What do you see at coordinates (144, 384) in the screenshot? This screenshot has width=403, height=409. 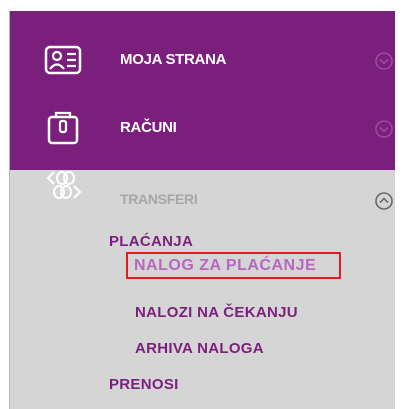 I see `submenu-item-prenosi: PRENOSI` at bounding box center [144, 384].